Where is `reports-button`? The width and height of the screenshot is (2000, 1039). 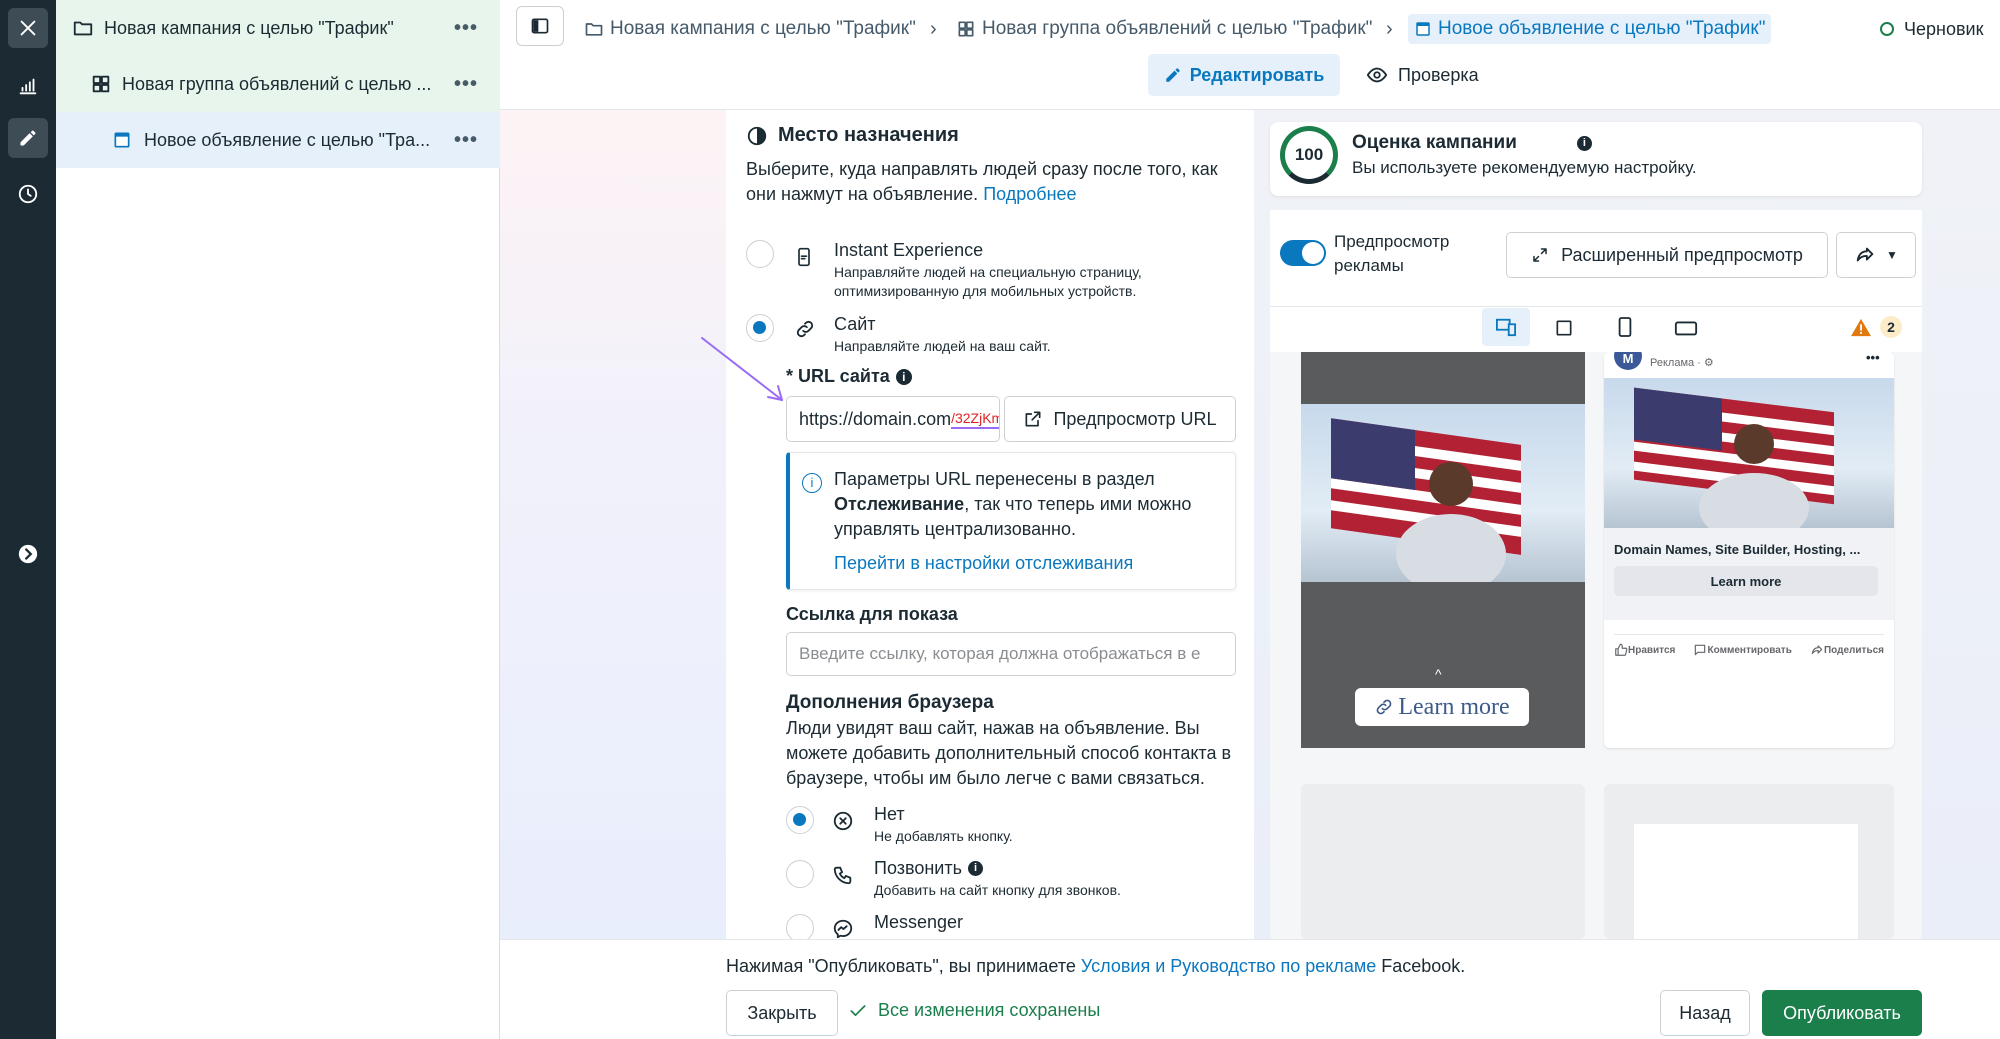
reports-button is located at coordinates (28, 86).